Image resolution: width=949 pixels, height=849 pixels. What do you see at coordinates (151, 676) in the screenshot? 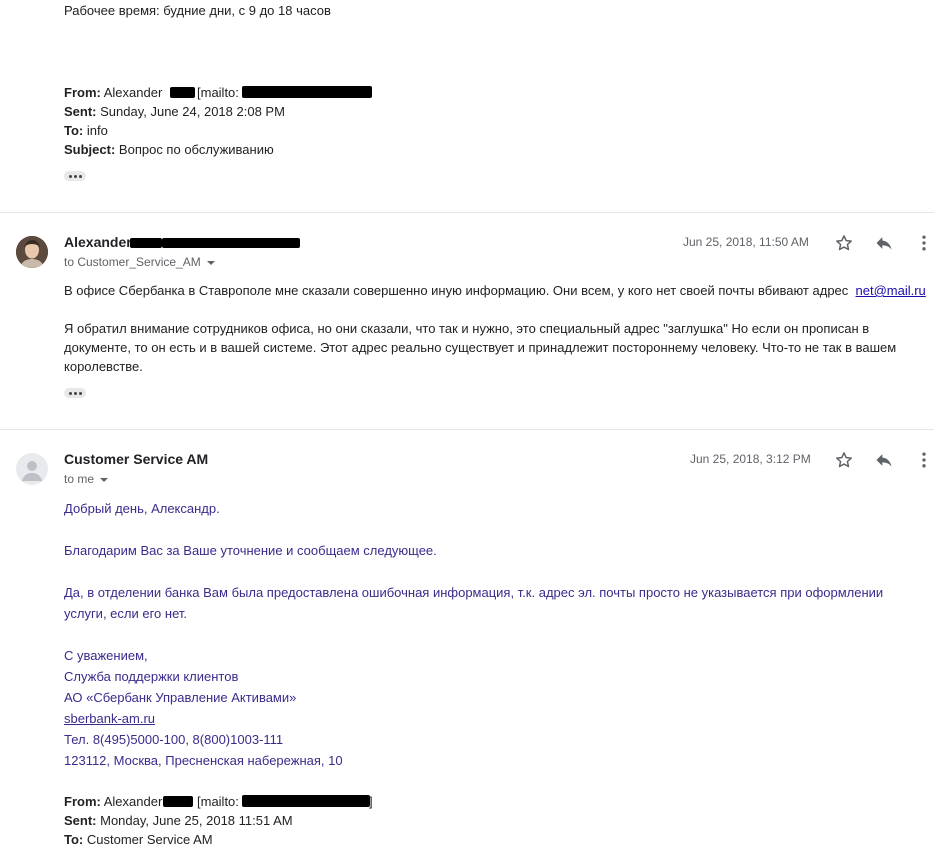
I see `signature-department: Служба поддержки клиентов` at bounding box center [151, 676].